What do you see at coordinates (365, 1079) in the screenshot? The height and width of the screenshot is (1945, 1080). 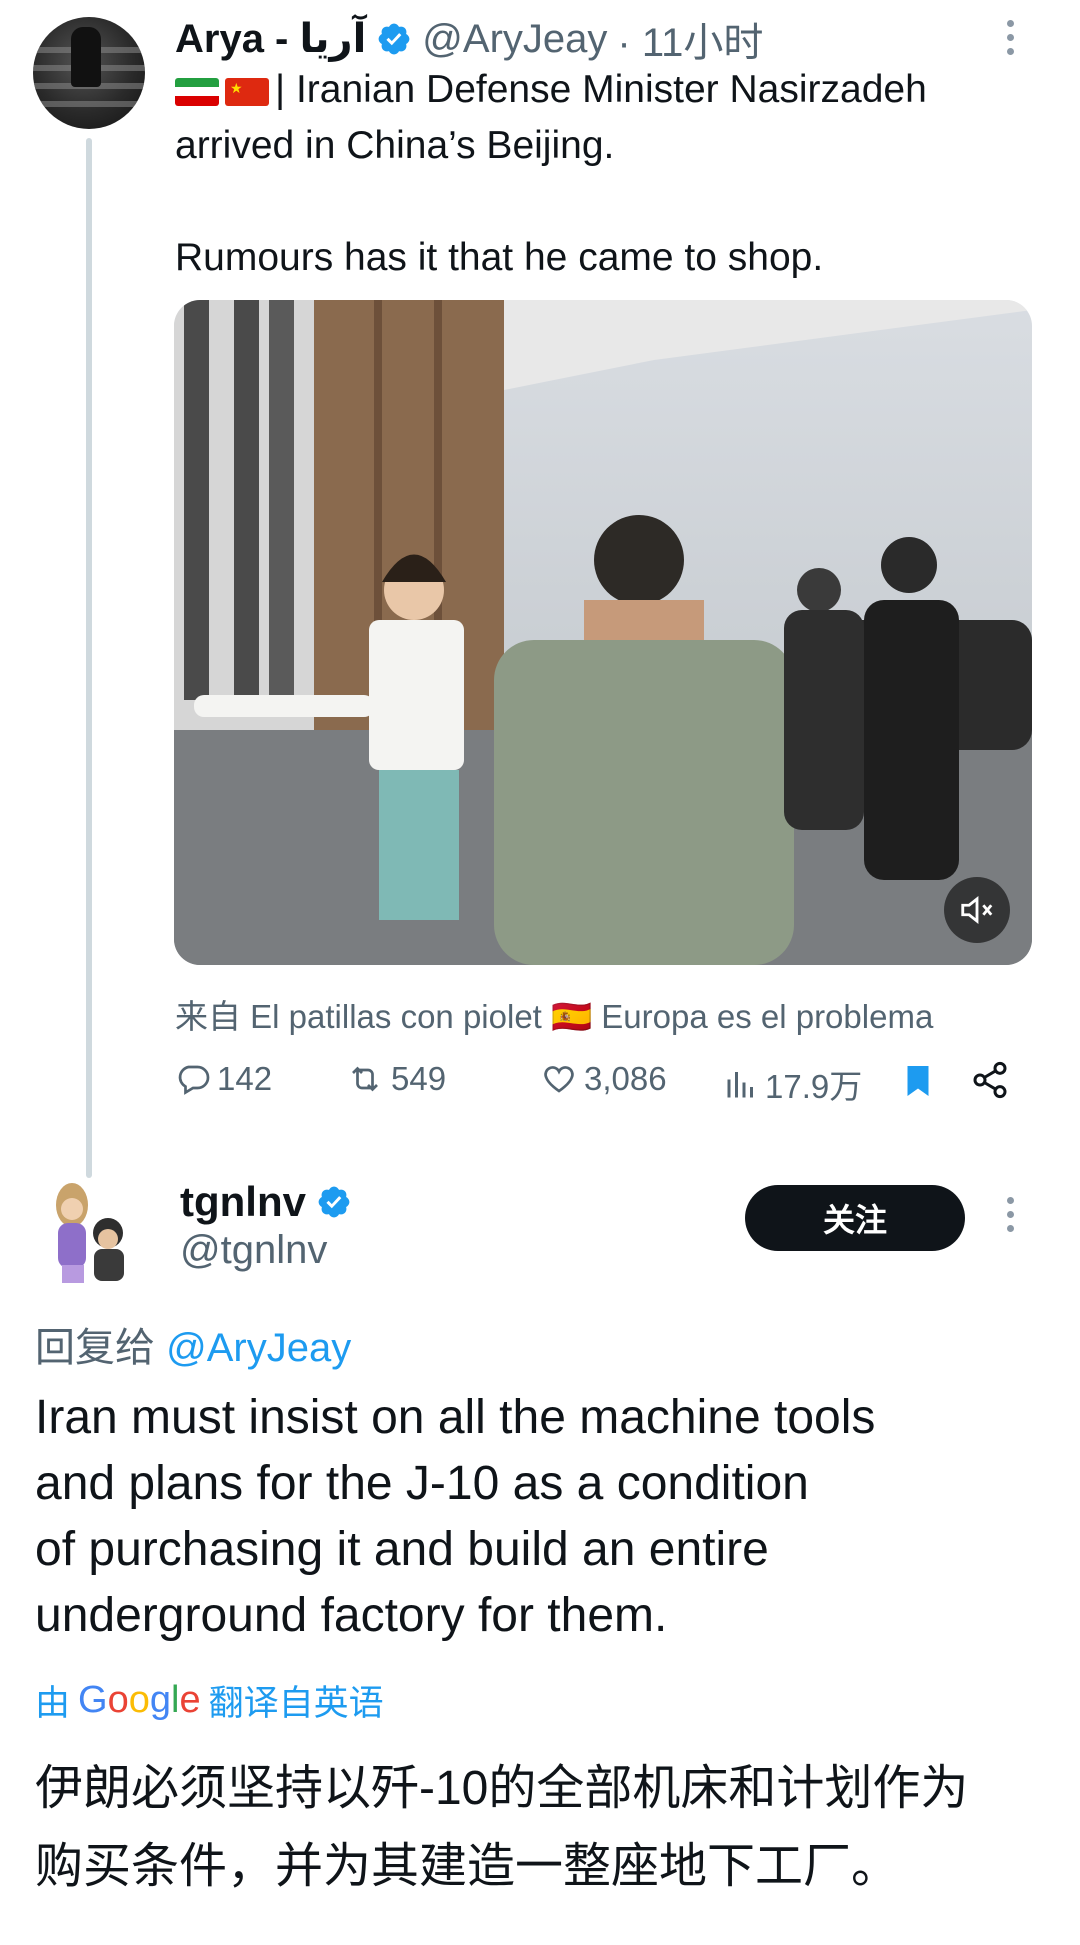 I see `retweet-icon` at bounding box center [365, 1079].